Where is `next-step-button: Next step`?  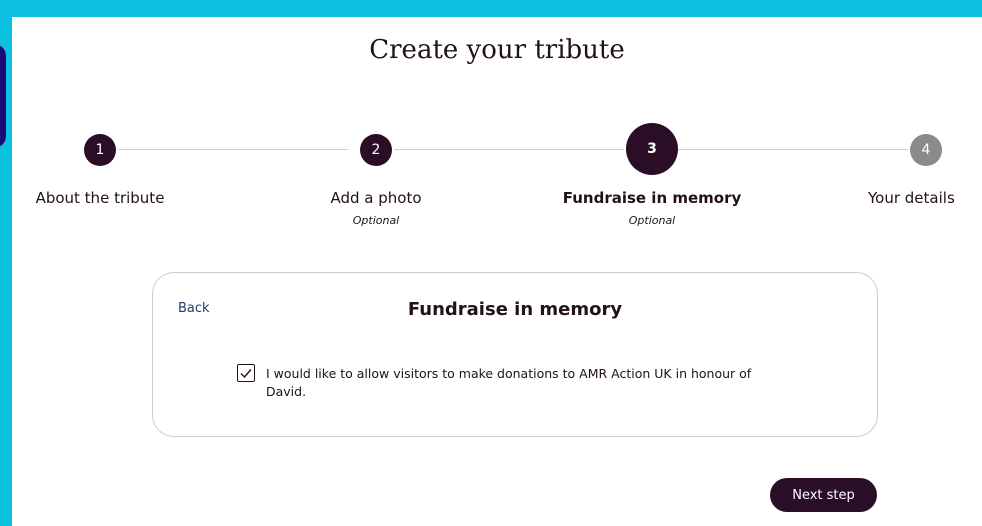 next-step-button: Next step is located at coordinates (823, 495).